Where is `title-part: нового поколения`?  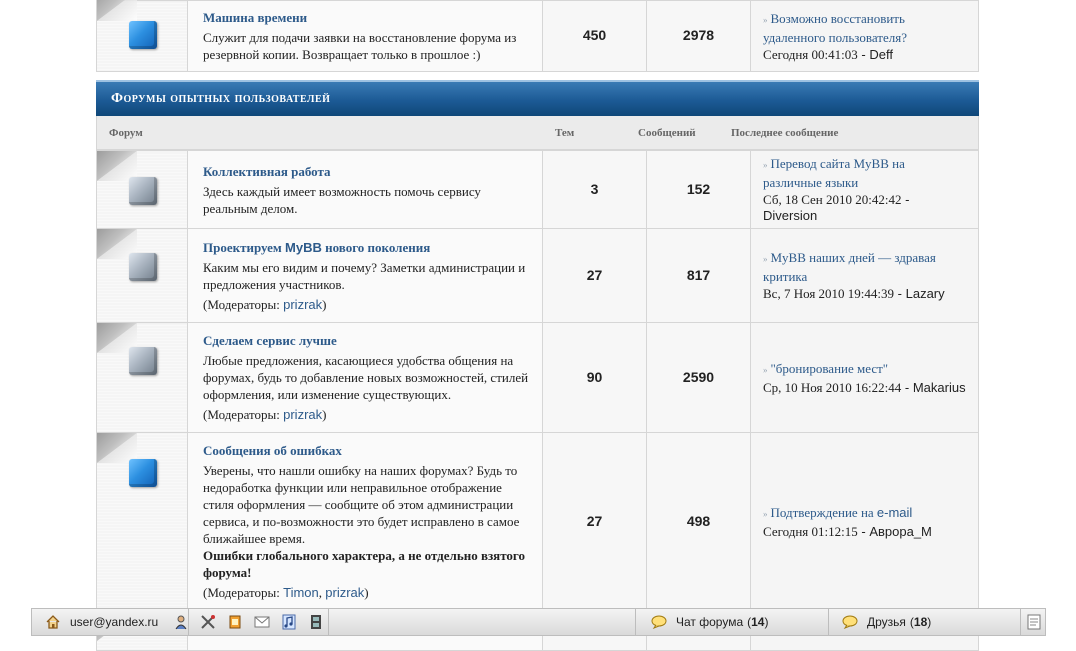
title-part: нового поколения is located at coordinates (376, 247).